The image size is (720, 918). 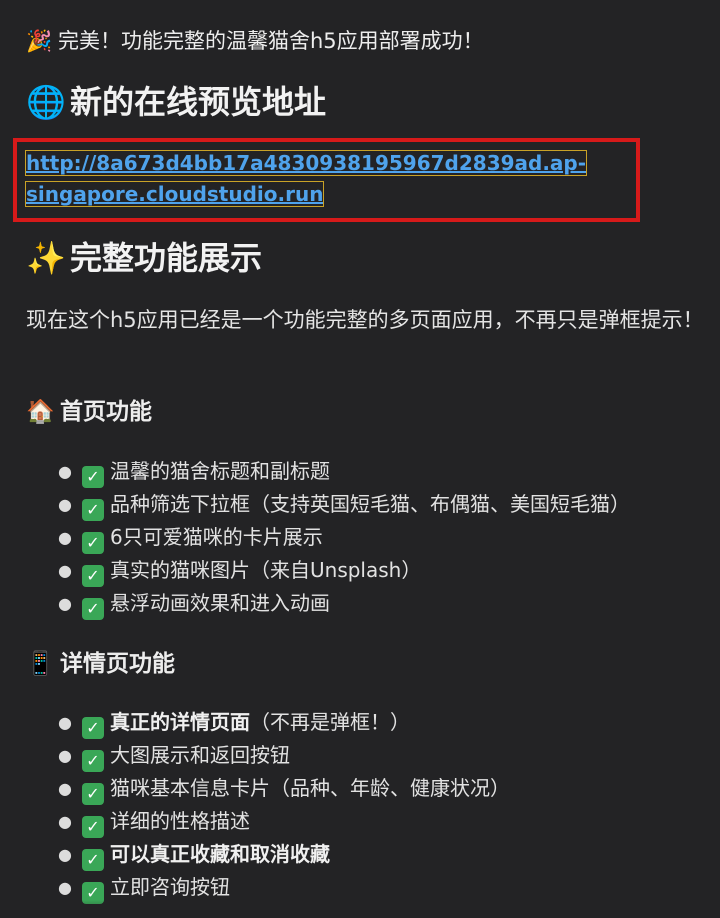 I want to click on list-item-text: 悬浮动画效果和进入动画, so click(x=220, y=603).